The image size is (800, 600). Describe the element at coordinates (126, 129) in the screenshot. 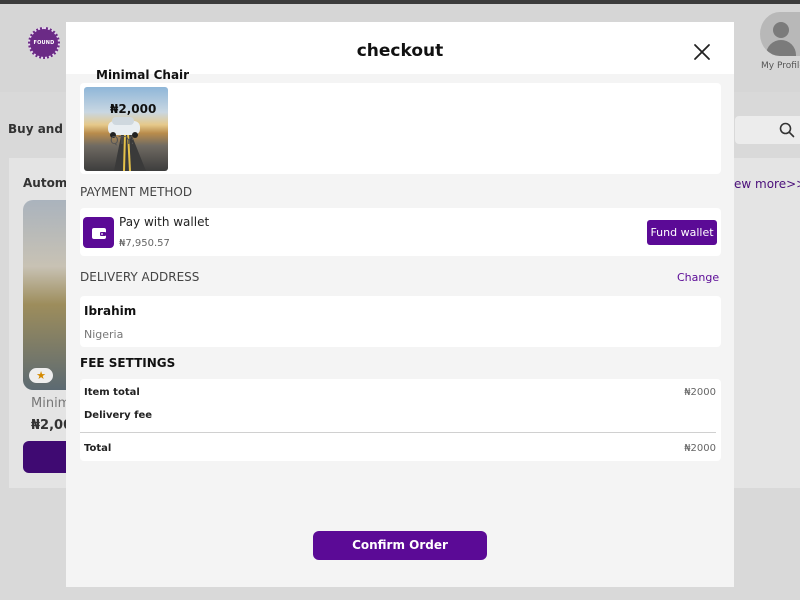

I see `product-image` at that location.